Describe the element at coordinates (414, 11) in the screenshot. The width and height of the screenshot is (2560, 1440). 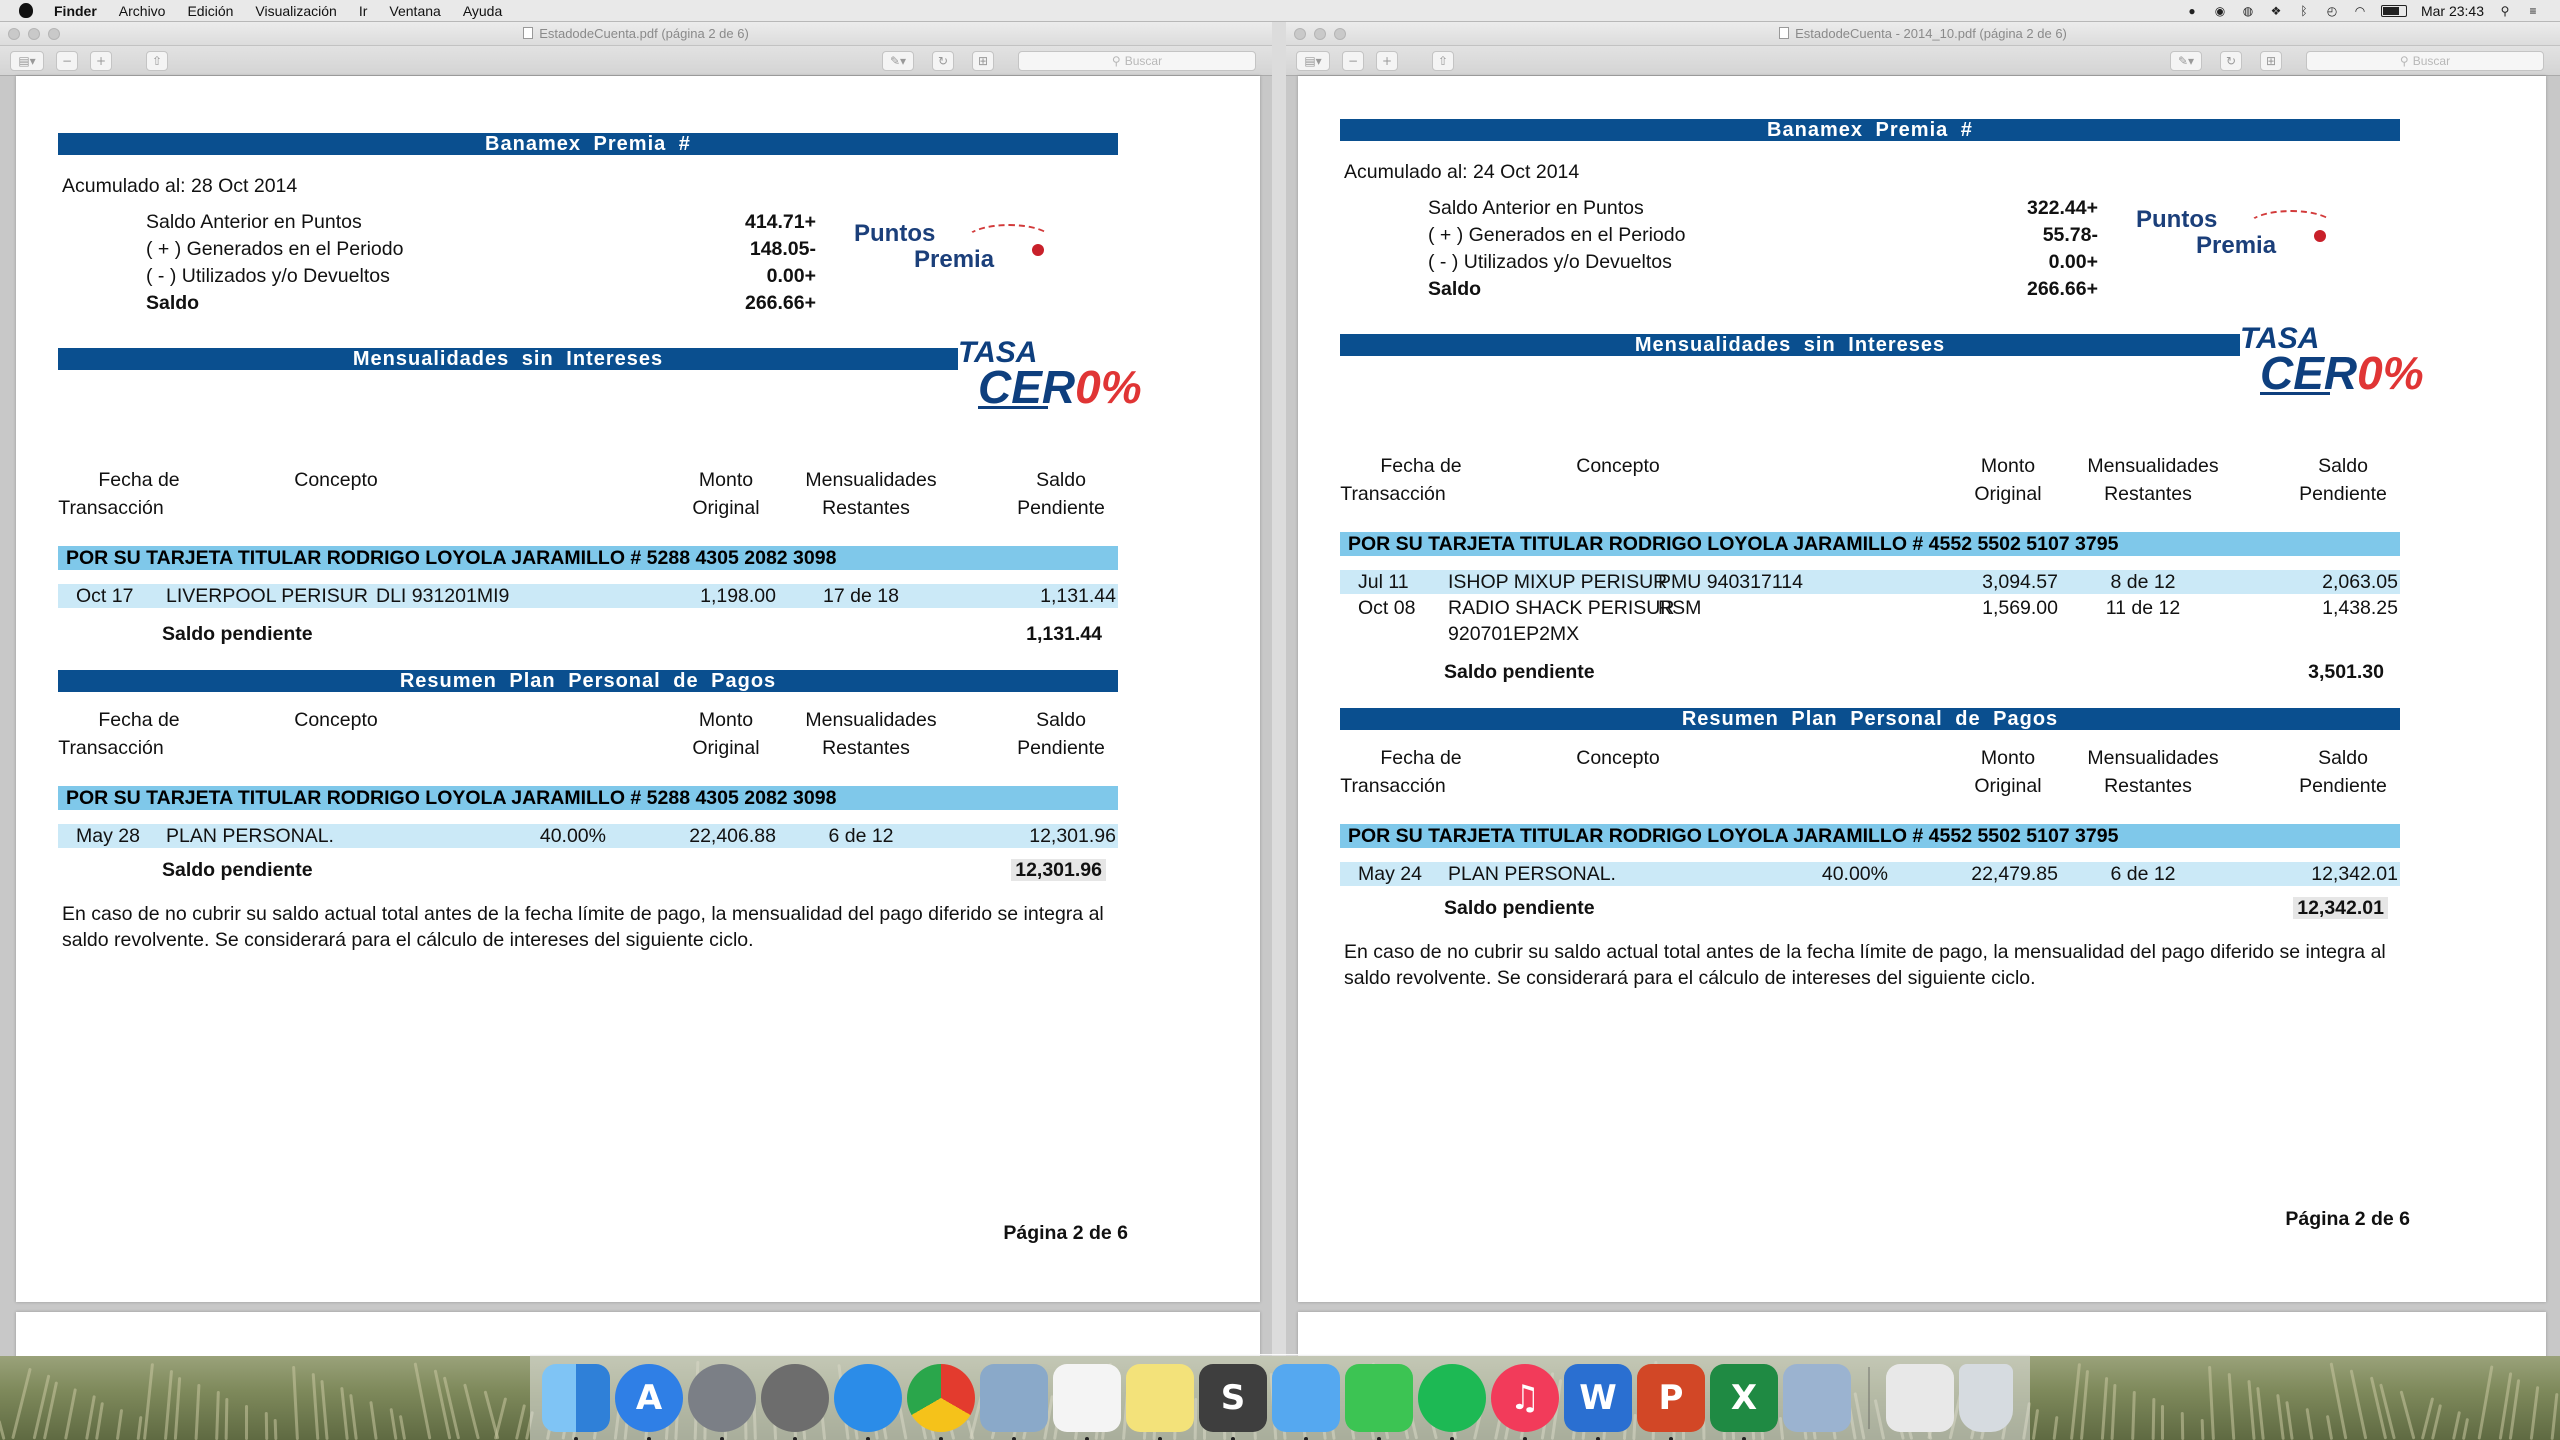
I see `menu-ventana: Ventana` at that location.